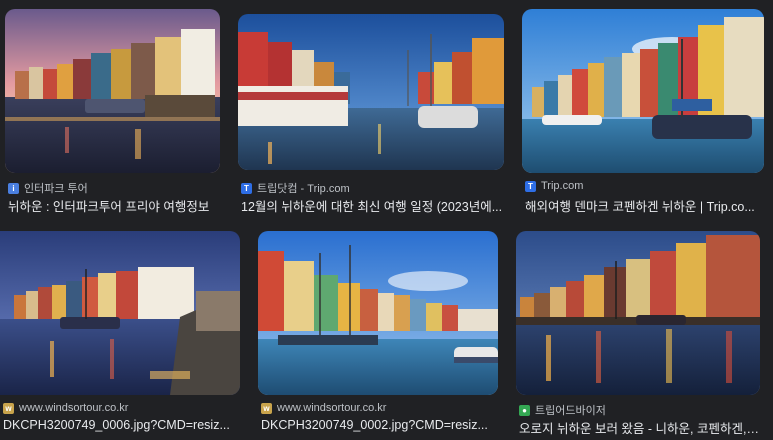 Image resolution: width=773 pixels, height=440 pixels. I want to click on result-source: i 인터파크 투어, so click(48, 188).